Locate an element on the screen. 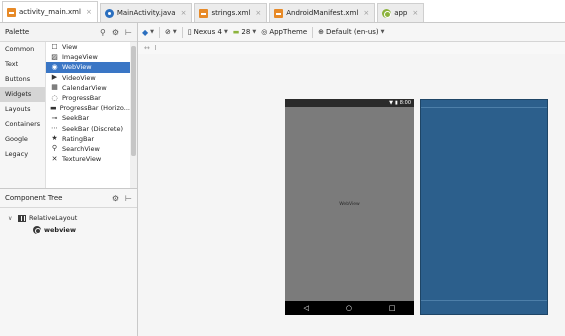  tab-label: strings.xml is located at coordinates (231, 13).